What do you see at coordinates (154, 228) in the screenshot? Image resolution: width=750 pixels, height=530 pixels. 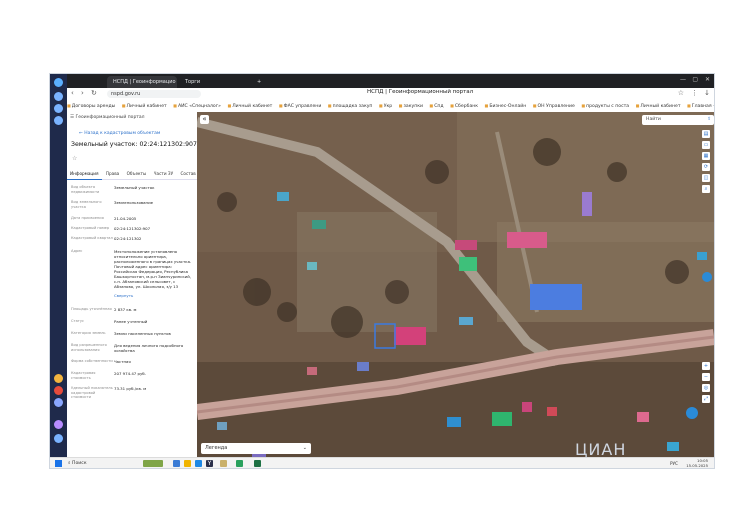 I see `cadastral-number: 02:24:121302:907` at bounding box center [154, 228].